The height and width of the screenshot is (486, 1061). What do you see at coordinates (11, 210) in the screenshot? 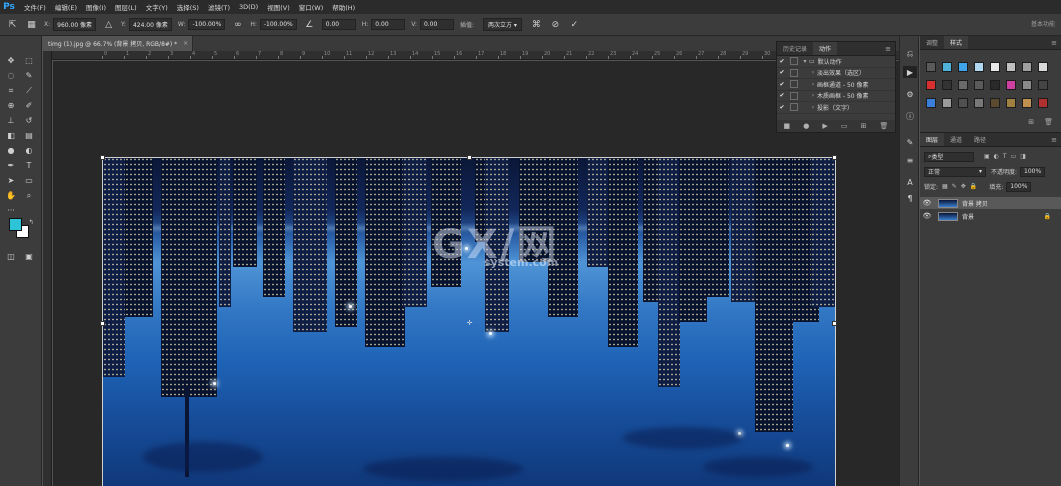
I see `more-tools-icon: ···` at bounding box center [11, 210].